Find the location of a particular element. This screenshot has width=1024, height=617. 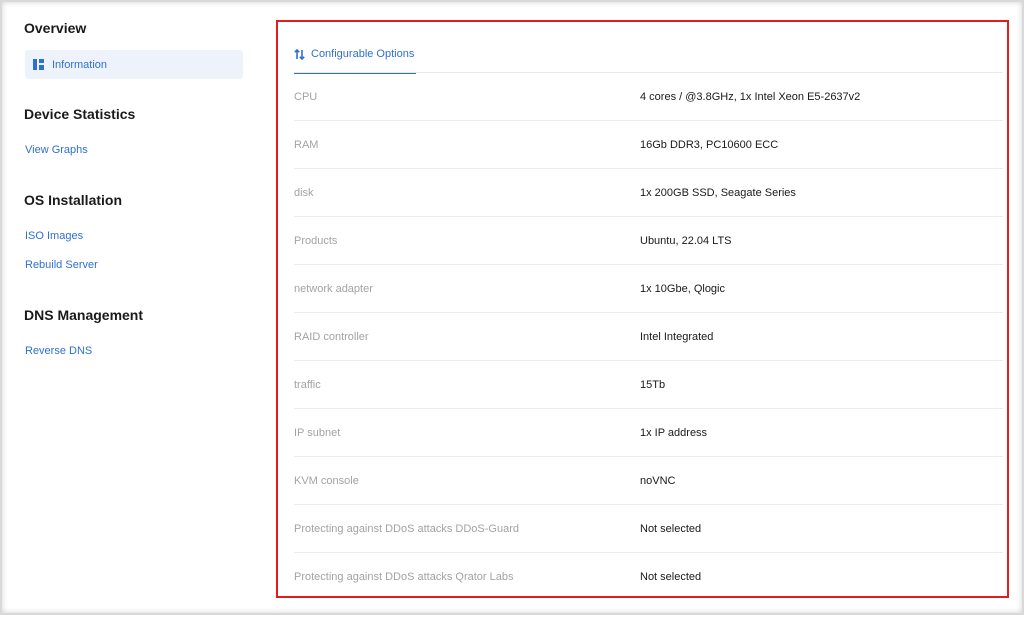

sidebar-item-information: Information is located at coordinates (134, 64).